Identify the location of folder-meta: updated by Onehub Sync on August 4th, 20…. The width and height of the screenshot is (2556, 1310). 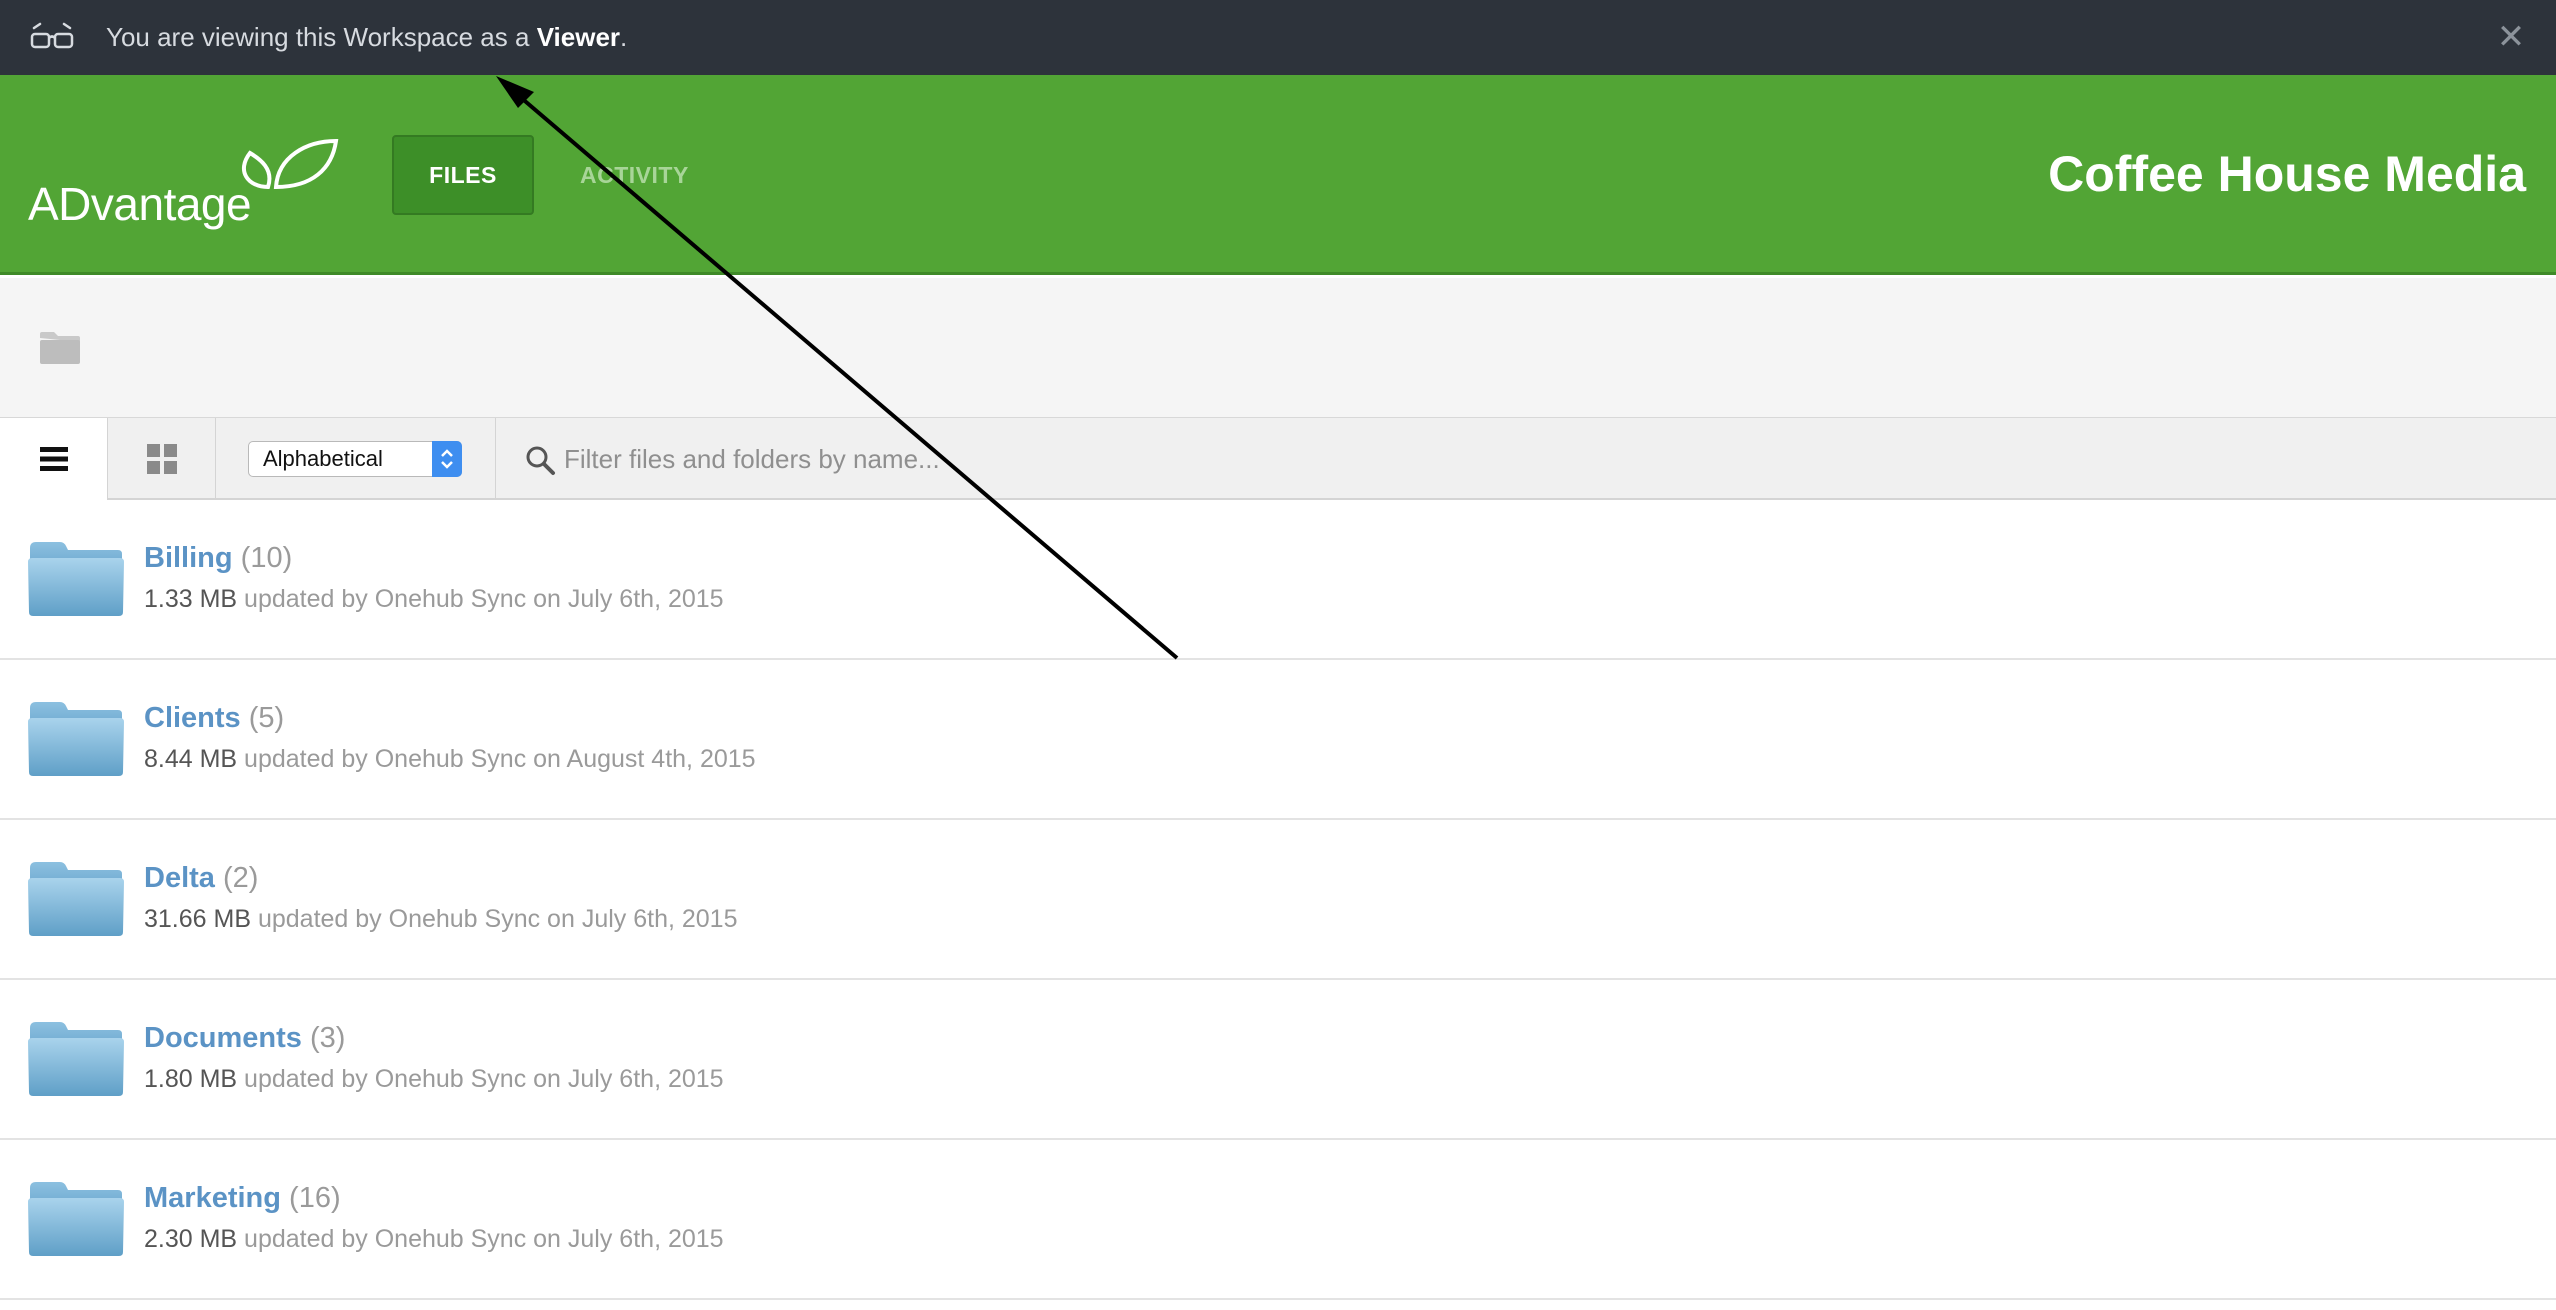
(496, 759).